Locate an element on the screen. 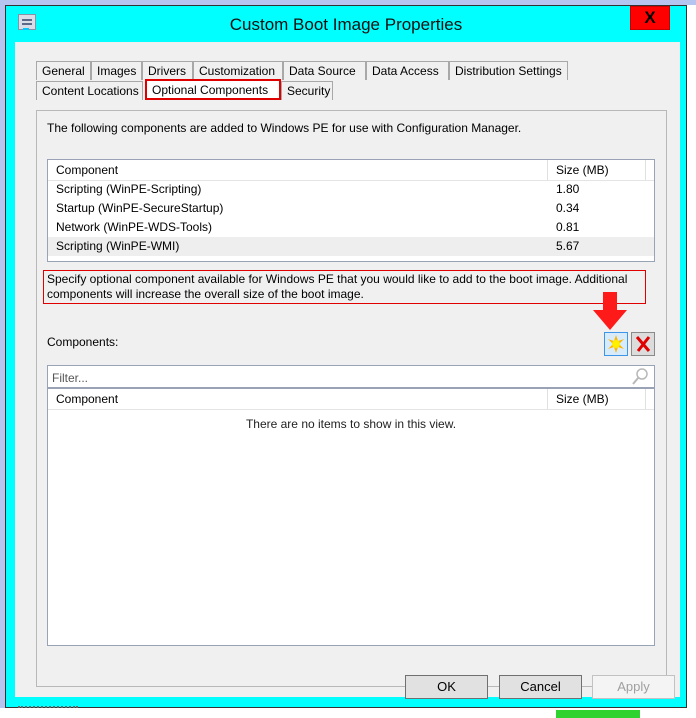 This screenshot has height=718, width=696. component-size: 0.34 is located at coordinates (568, 208).